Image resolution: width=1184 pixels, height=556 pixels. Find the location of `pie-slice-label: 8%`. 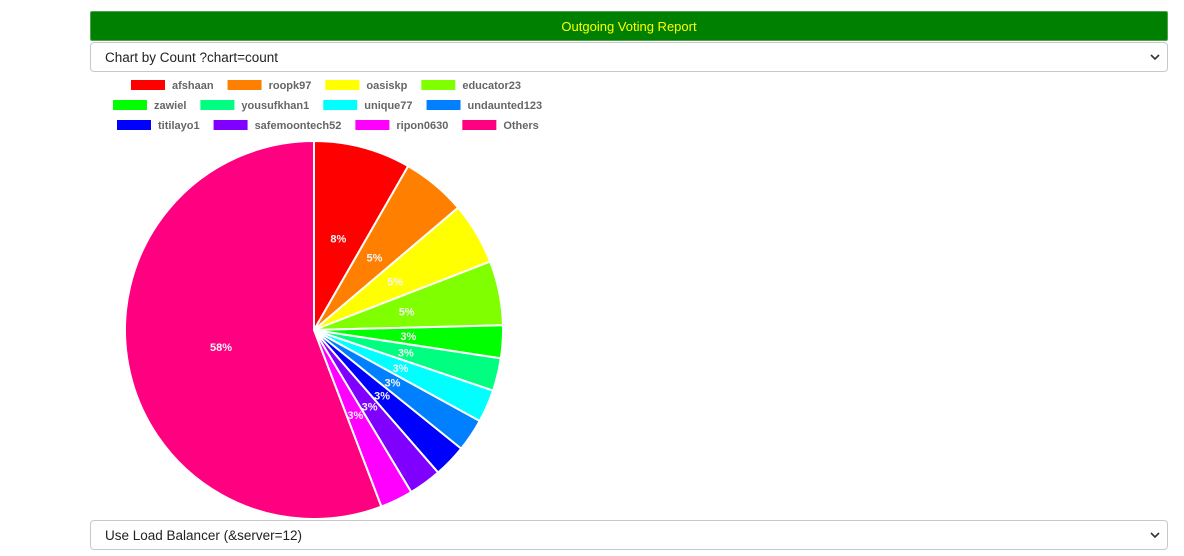

pie-slice-label: 8% is located at coordinates (338, 240).